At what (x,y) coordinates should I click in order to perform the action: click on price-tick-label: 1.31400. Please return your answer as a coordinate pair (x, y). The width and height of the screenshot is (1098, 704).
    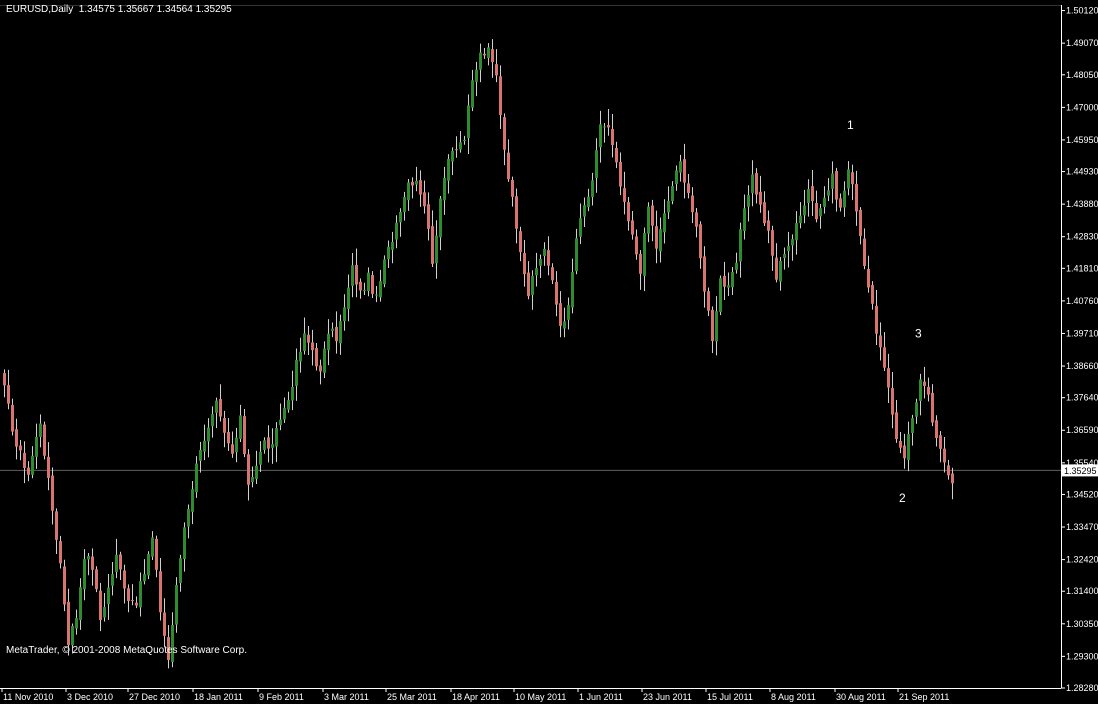
    Looking at the image, I should click on (1082, 591).